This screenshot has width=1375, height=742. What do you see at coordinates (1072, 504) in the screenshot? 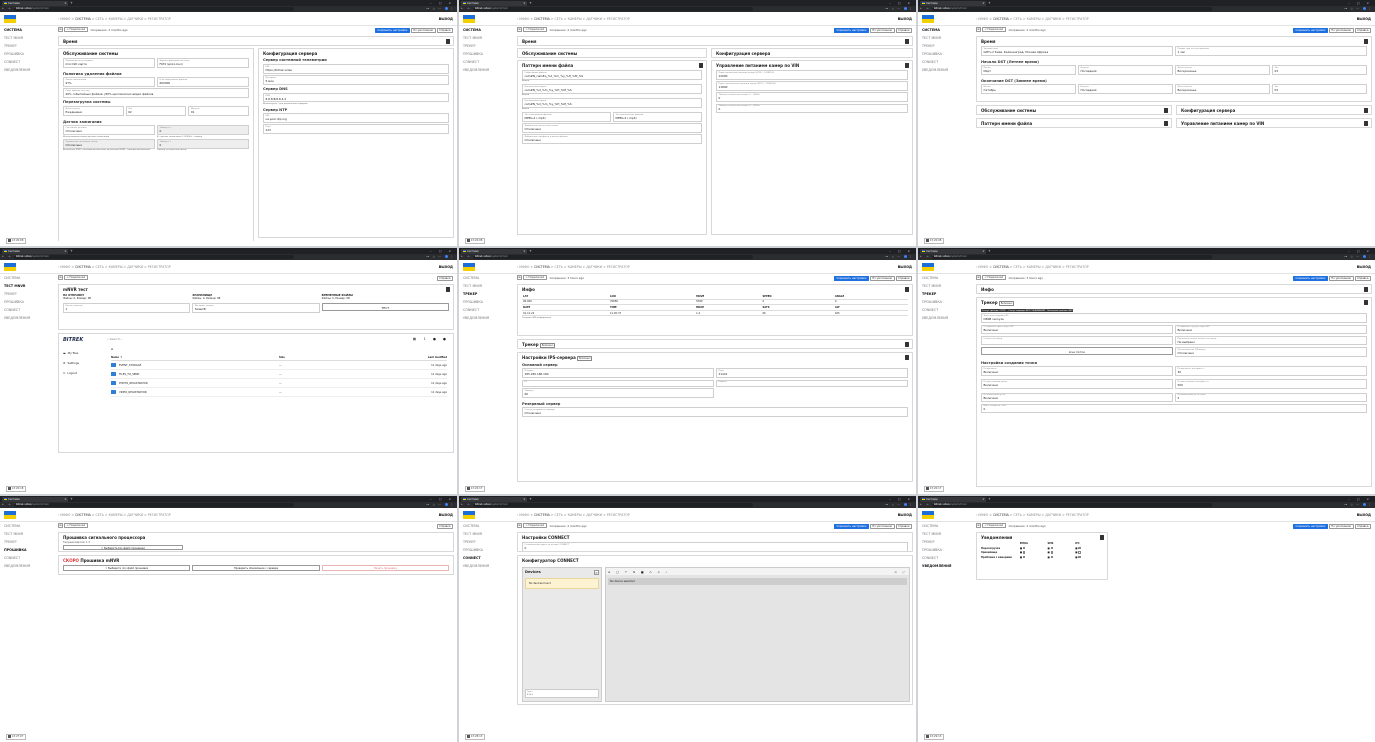
I see `url-input: bitrek.video/system/main` at bounding box center [1072, 504].